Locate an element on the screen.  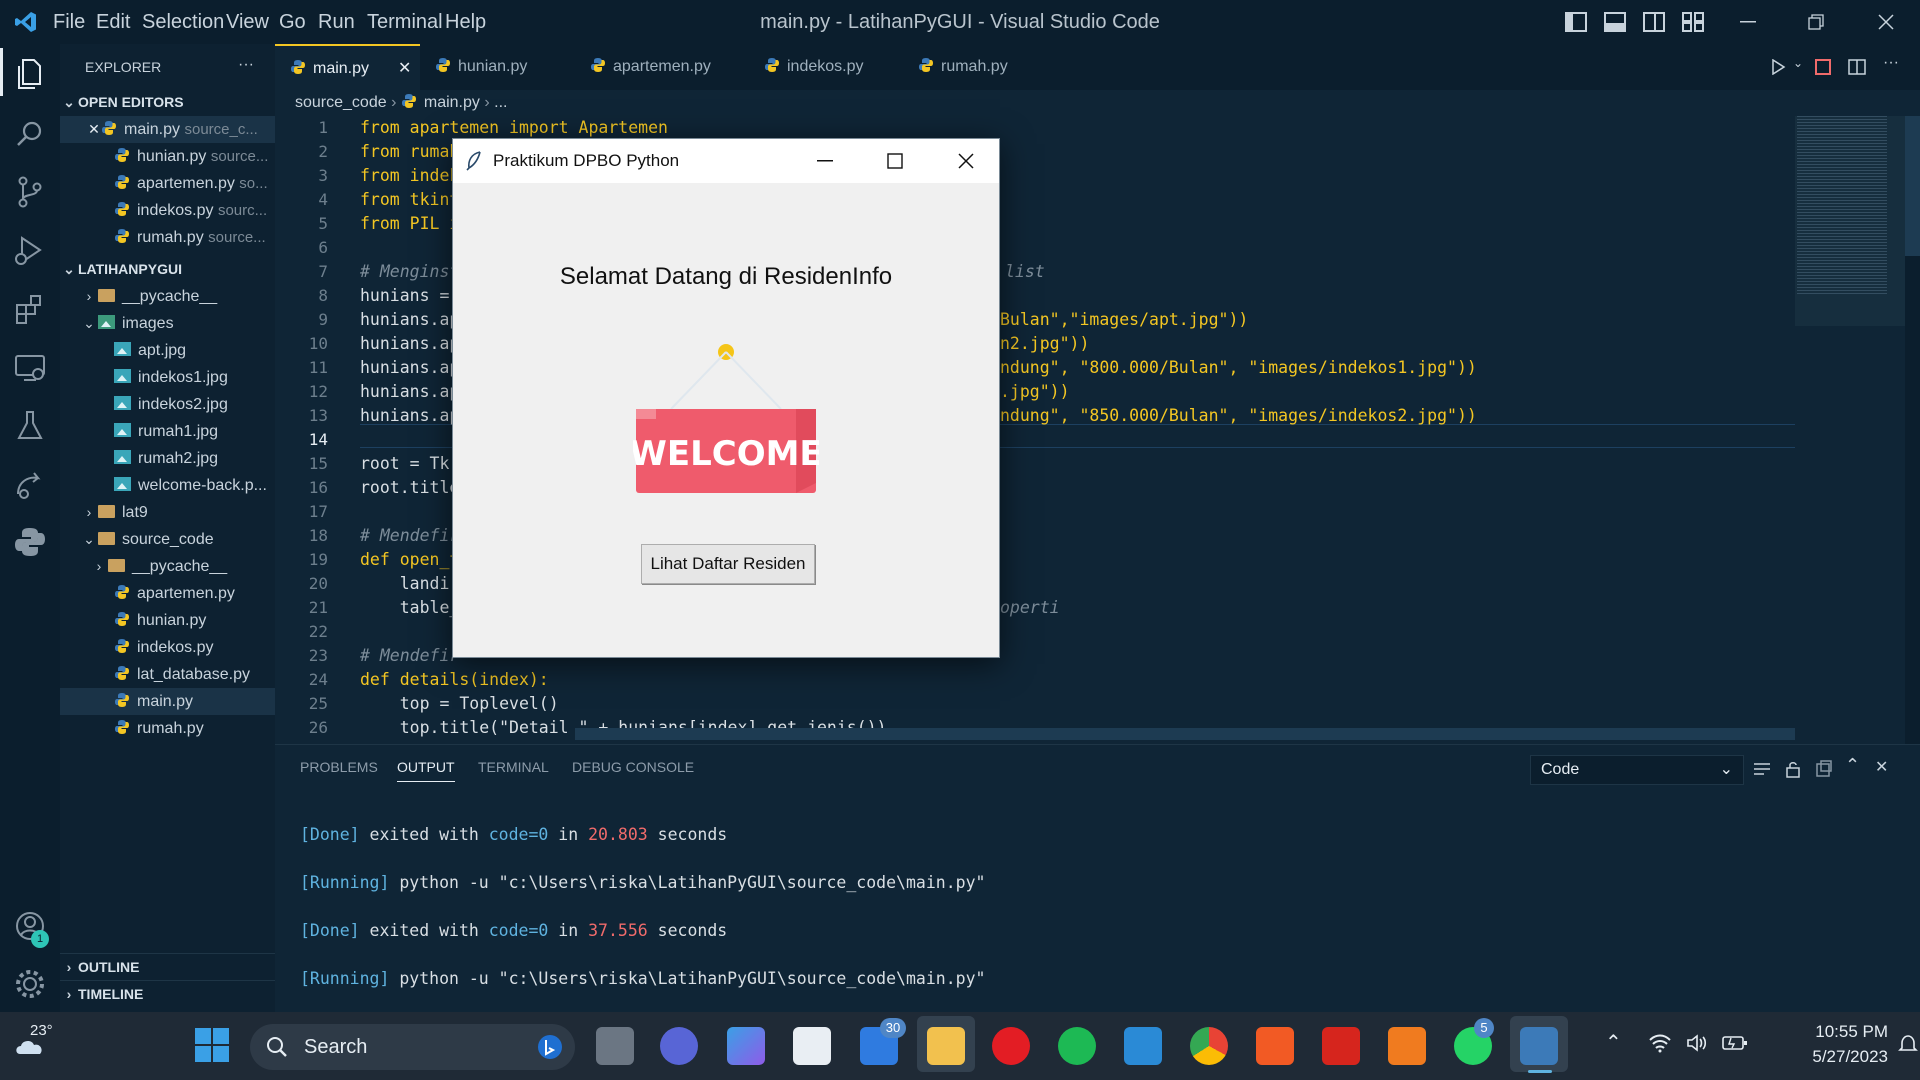
breadcrumb-file: main.py is located at coordinates (452, 102).